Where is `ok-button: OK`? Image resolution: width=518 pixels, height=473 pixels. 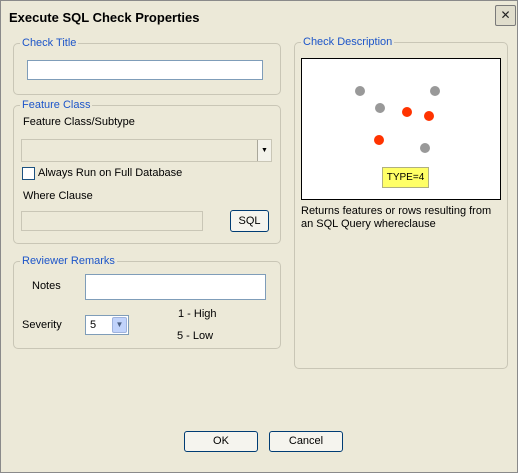
ok-button: OK is located at coordinates (221, 441).